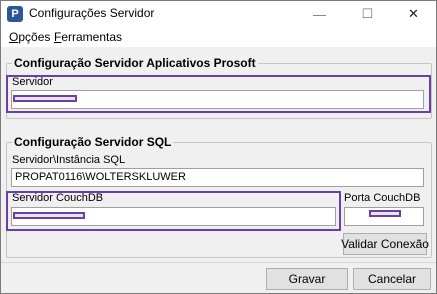  I want to click on menu-bar: Opções Ferramentas, so click(218, 37).